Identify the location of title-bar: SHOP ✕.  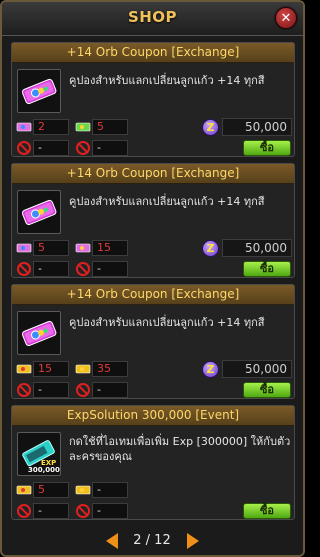
(152, 19).